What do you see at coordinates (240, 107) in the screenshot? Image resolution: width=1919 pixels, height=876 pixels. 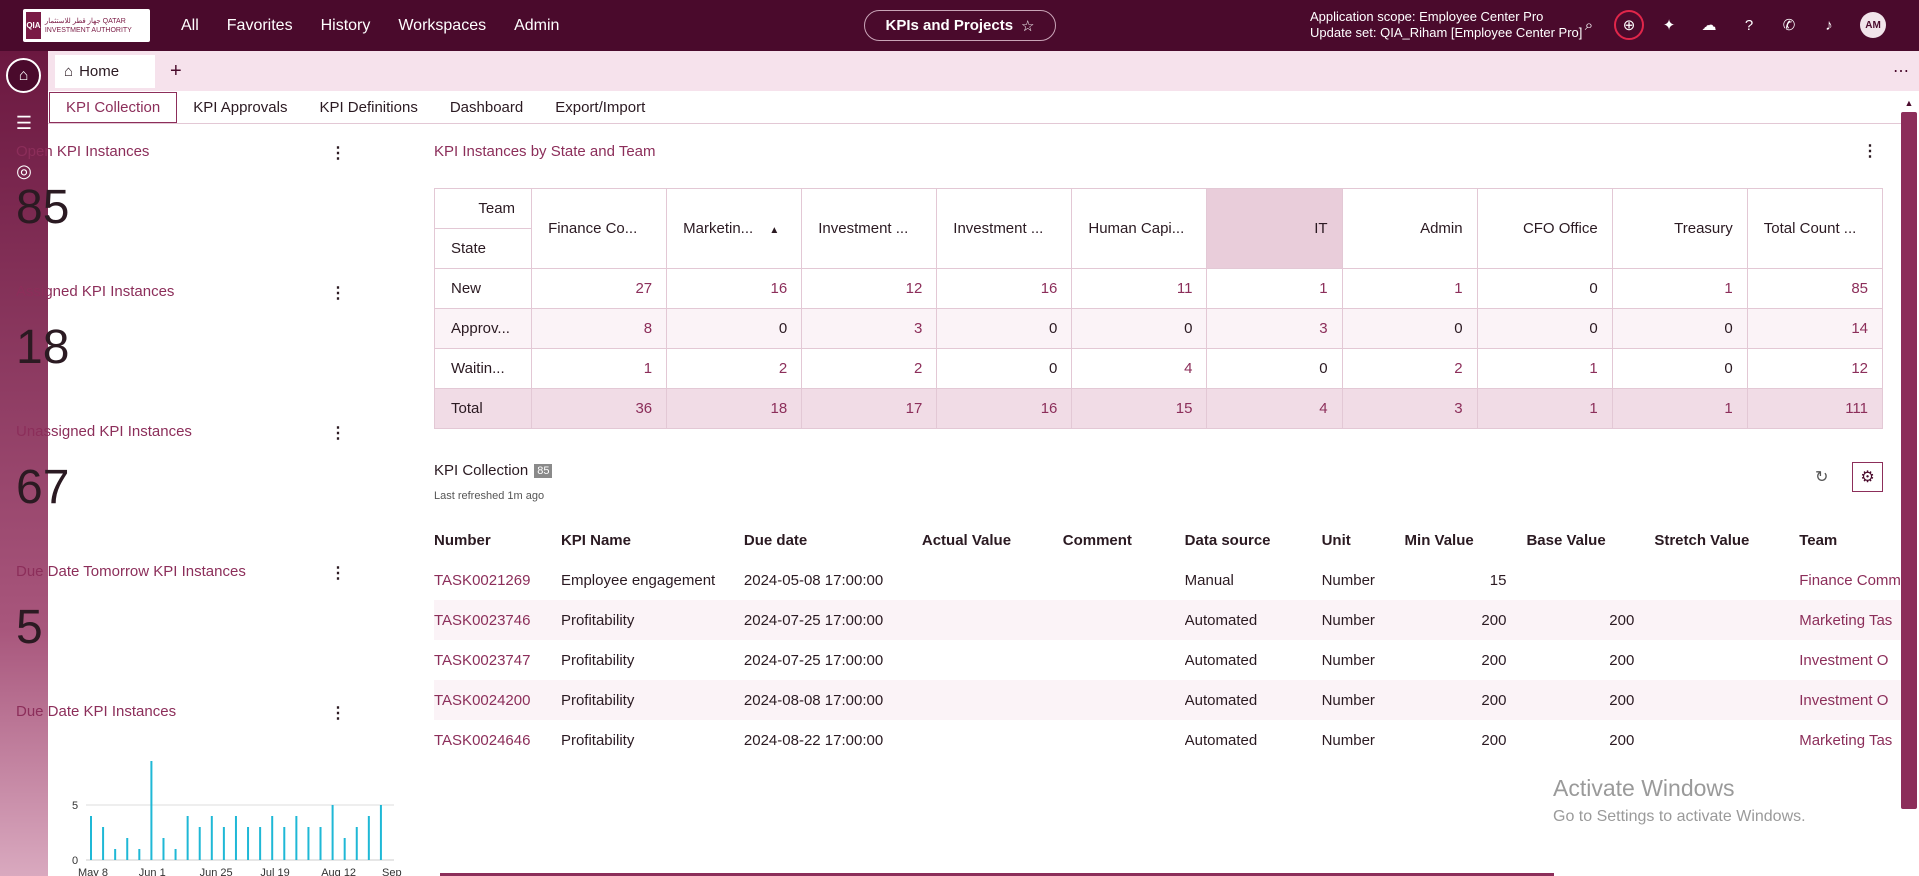 I see `tab-kpi-approvals: KPI Approvals` at bounding box center [240, 107].